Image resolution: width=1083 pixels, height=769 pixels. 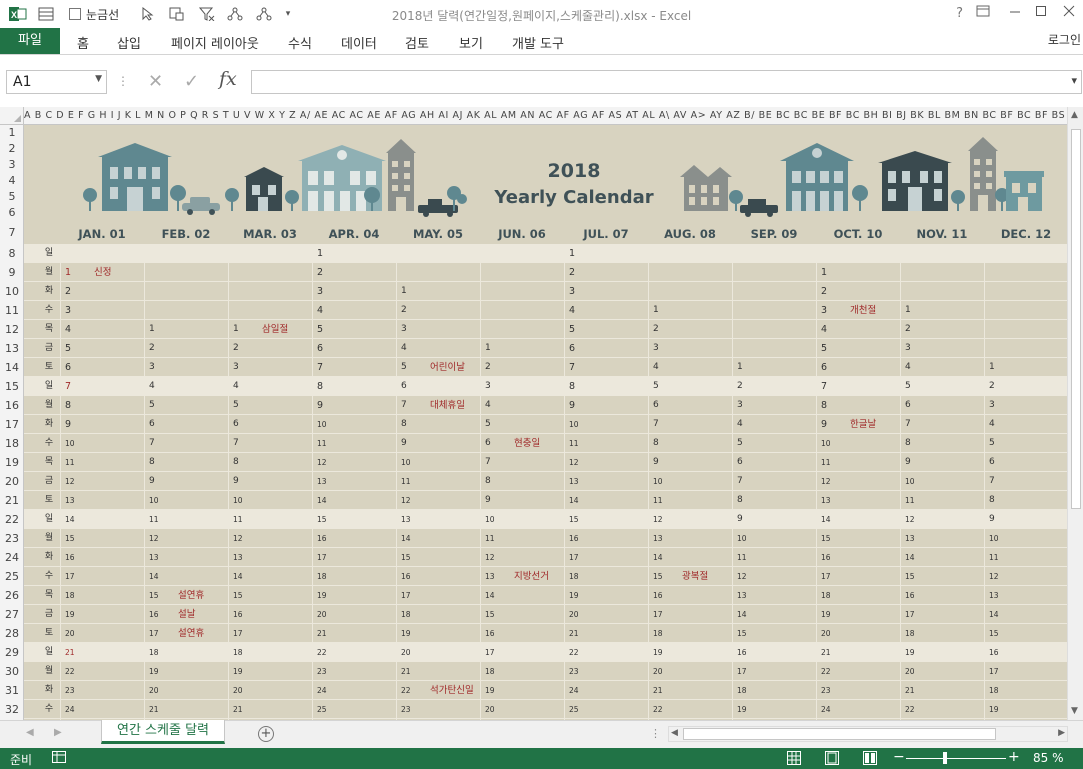 I want to click on page-layout-view-icon, so click(x=832, y=758).